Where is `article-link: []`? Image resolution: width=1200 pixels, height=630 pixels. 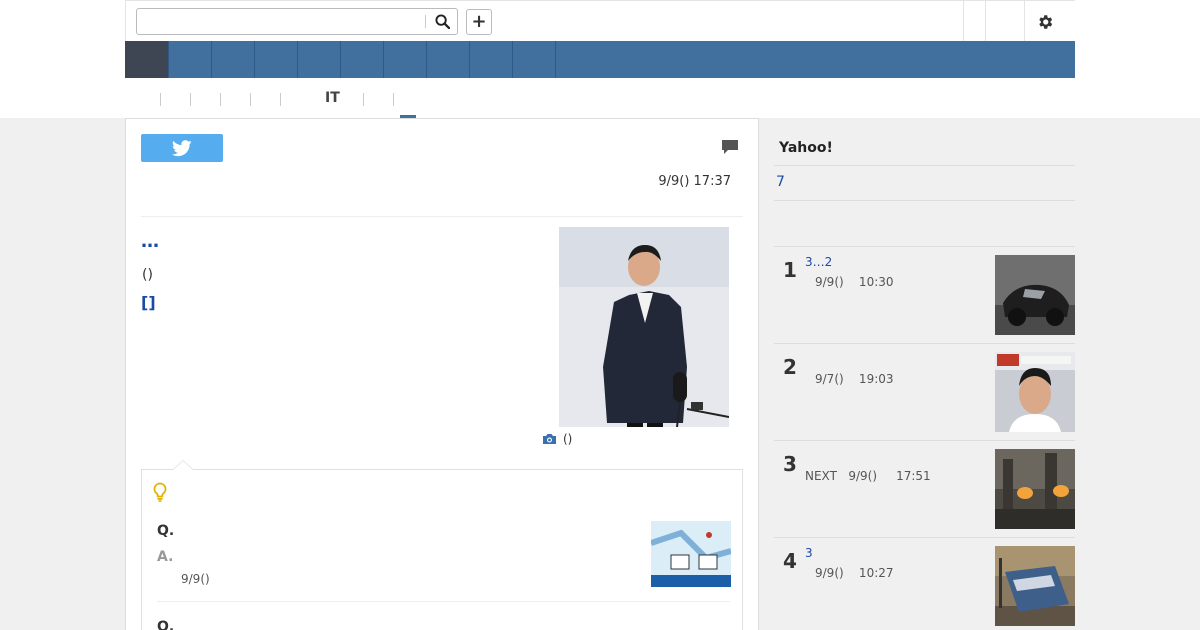
article-link: [] is located at coordinates (148, 302).